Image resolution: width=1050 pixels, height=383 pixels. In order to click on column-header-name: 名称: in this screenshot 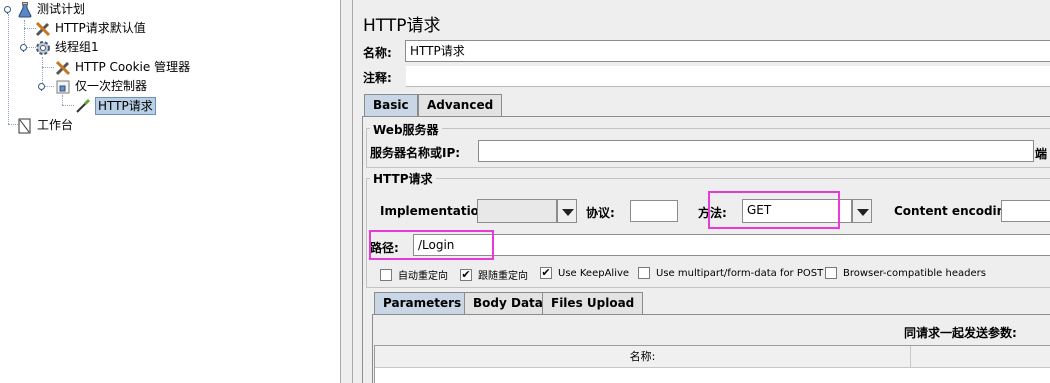, I will do `click(643, 357)`.